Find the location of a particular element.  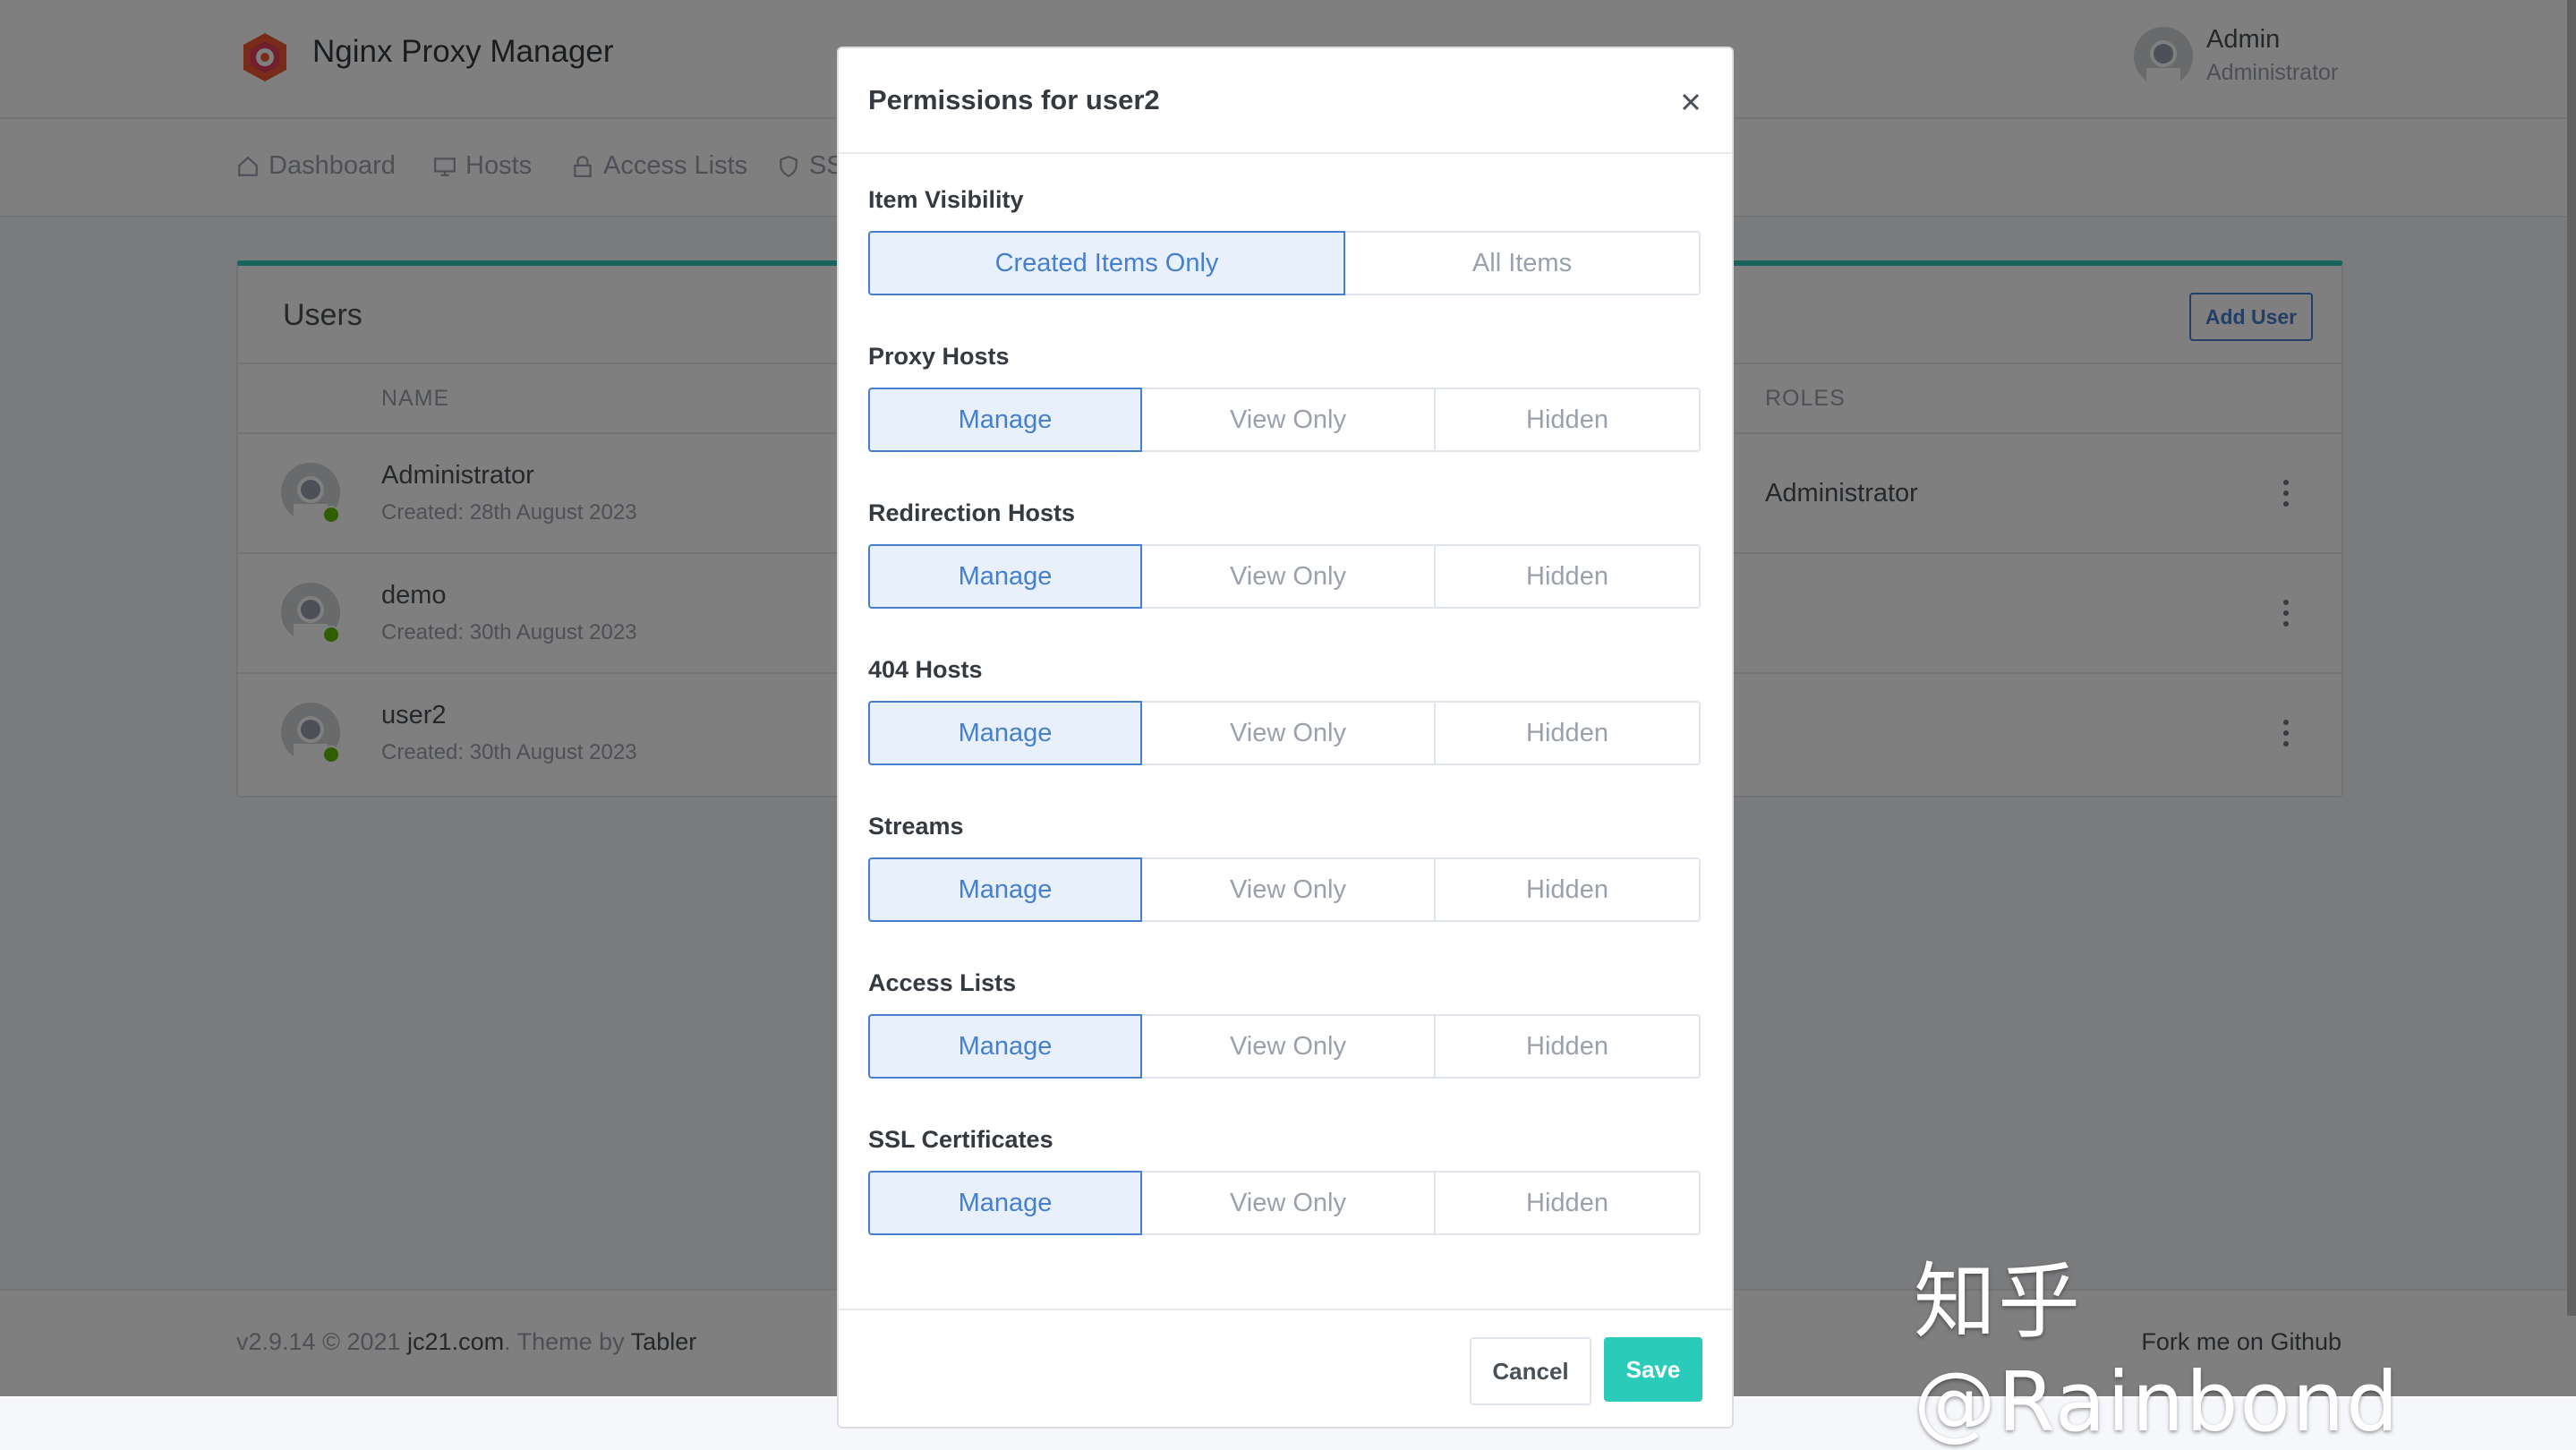

ssl-certificates-selector: Manage View Only Hidden is located at coordinates (1284, 1203).